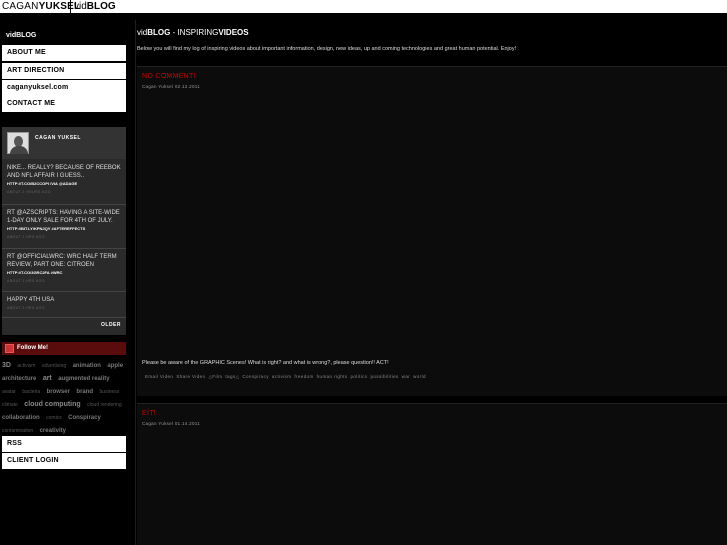 The image size is (727, 545). What do you see at coordinates (58, 392) in the screenshot?
I see `tag-link: browser` at bounding box center [58, 392].